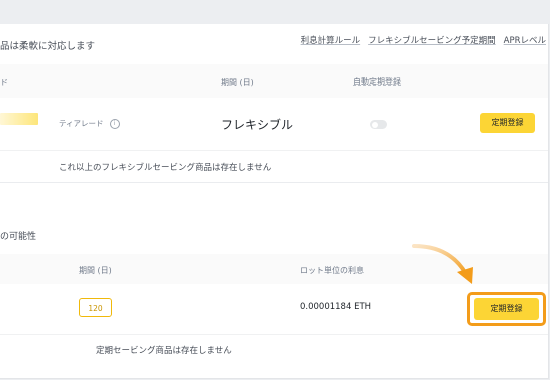 This screenshot has width=550, height=380. Describe the element at coordinates (377, 81) in the screenshot. I see `header-auto-renew: 自動定期登録` at that location.